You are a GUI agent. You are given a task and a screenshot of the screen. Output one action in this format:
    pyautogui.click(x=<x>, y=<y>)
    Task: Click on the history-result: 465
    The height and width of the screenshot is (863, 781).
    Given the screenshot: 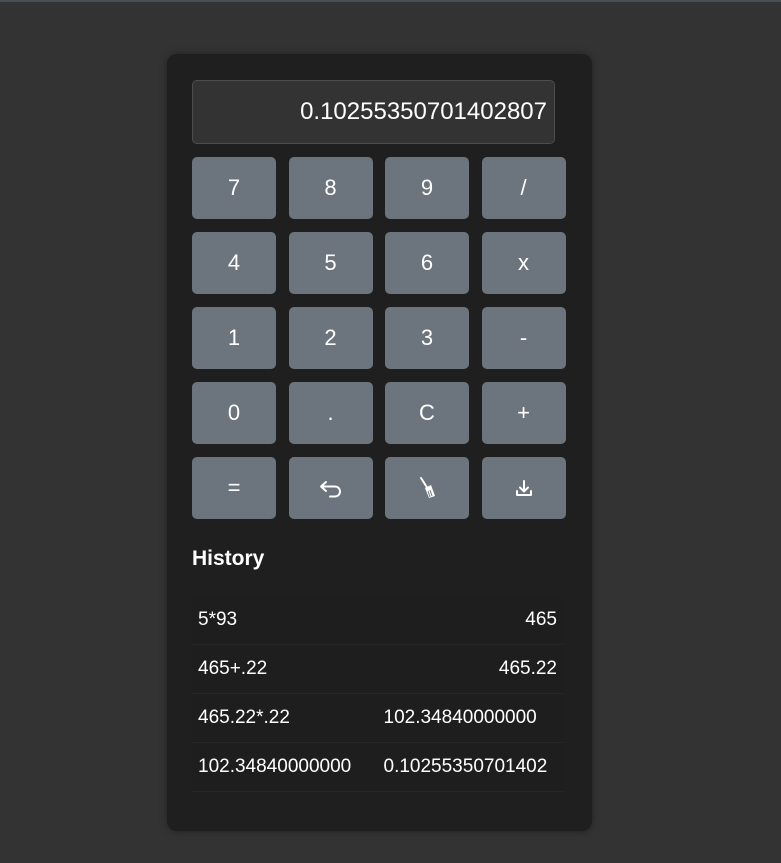 What is the action you would take?
    pyautogui.click(x=470, y=620)
    